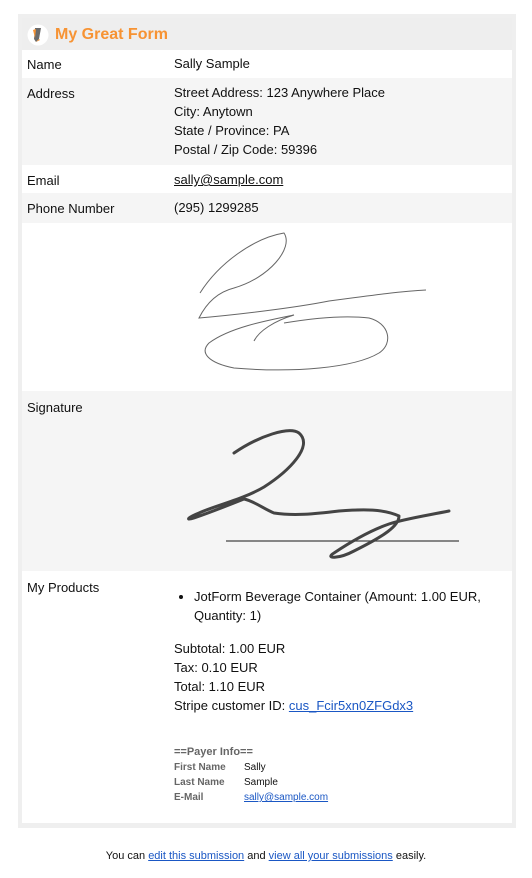  What do you see at coordinates (44, 64) in the screenshot?
I see `name-label: Name` at bounding box center [44, 64].